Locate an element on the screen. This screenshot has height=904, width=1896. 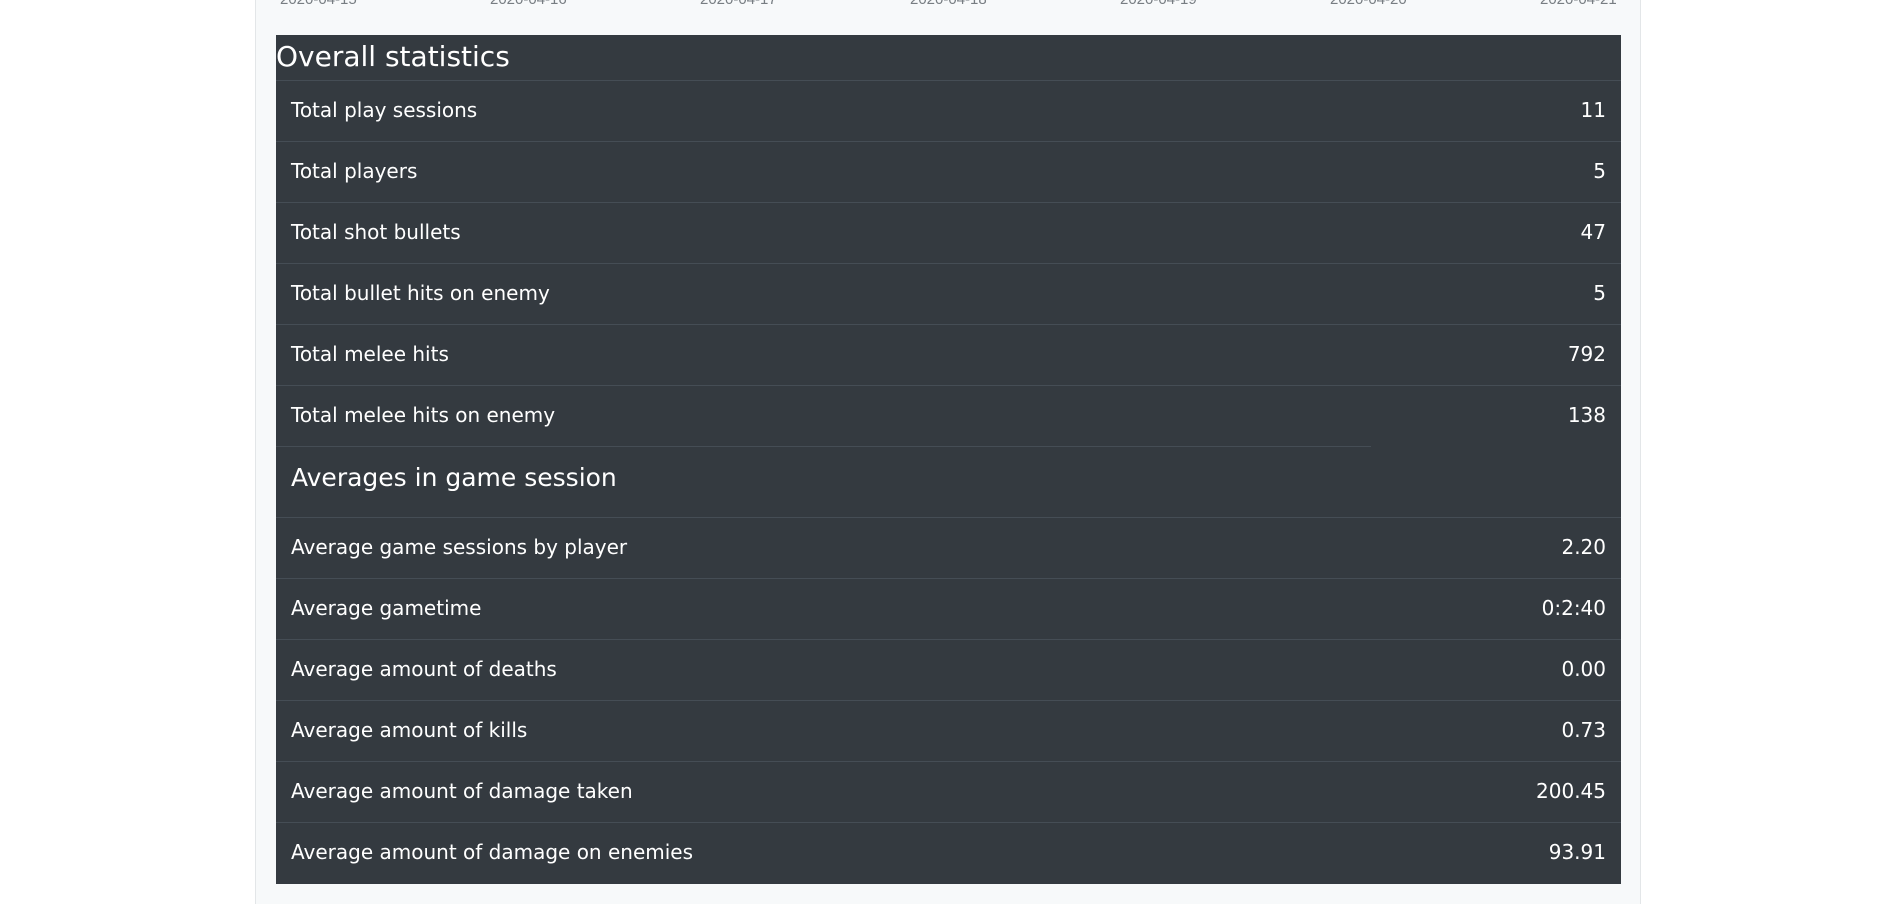
row-label: Total bullet hits on enemy is located at coordinates (420, 293).